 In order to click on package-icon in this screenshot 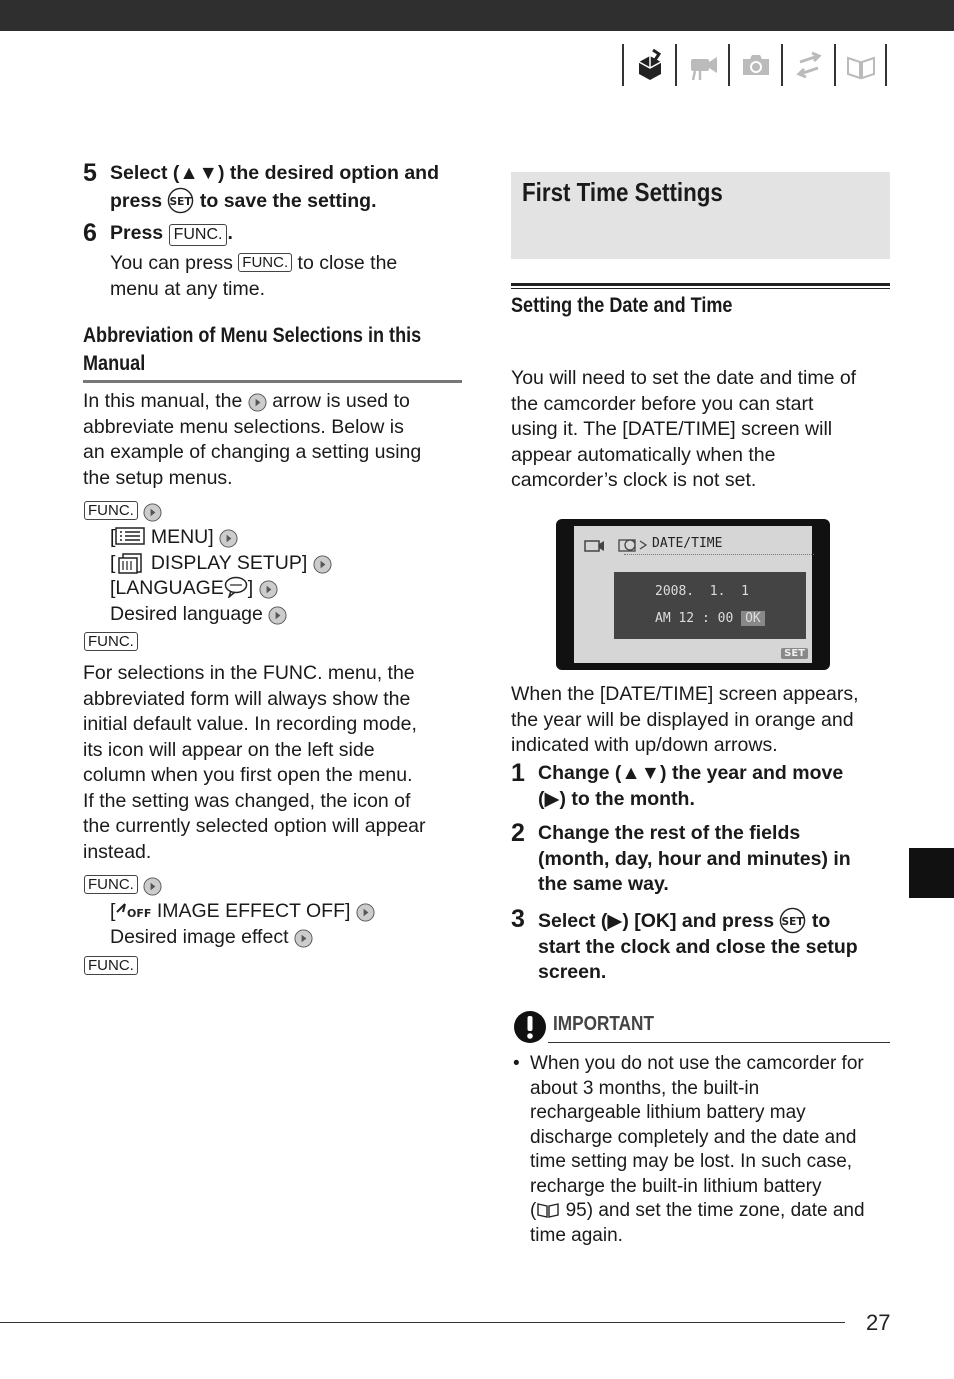, I will do `click(648, 65)`.